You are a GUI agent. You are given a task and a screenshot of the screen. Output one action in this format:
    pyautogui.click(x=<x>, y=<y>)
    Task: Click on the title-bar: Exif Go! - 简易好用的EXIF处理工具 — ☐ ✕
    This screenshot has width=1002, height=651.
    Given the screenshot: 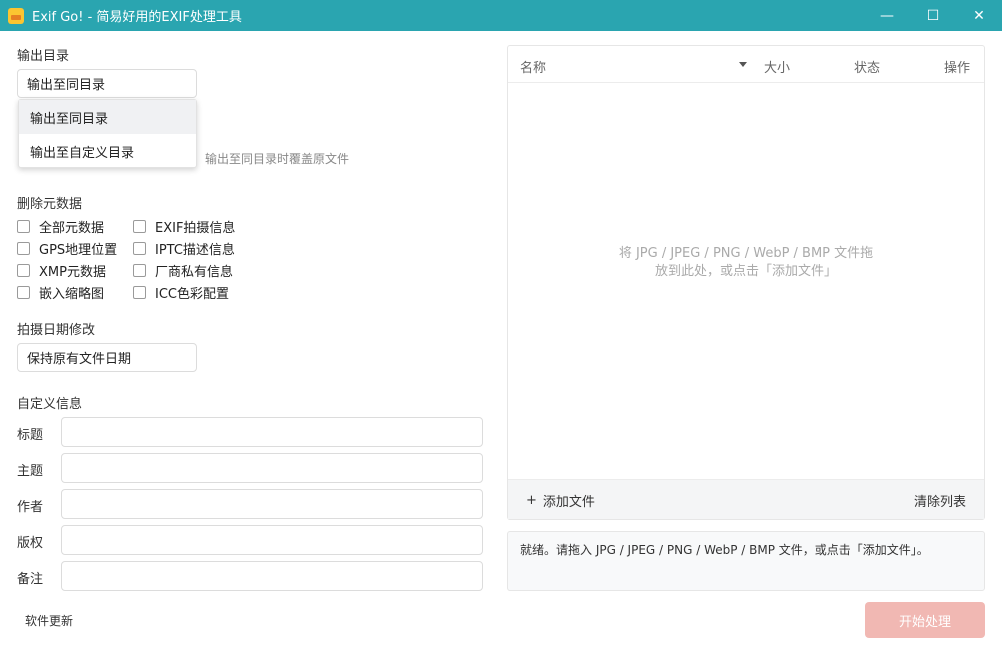 What is the action you would take?
    pyautogui.click(x=501, y=15)
    